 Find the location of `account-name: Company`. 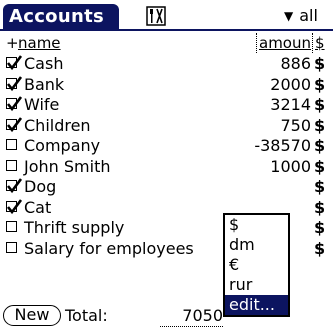

account-name: Company is located at coordinates (62, 145).